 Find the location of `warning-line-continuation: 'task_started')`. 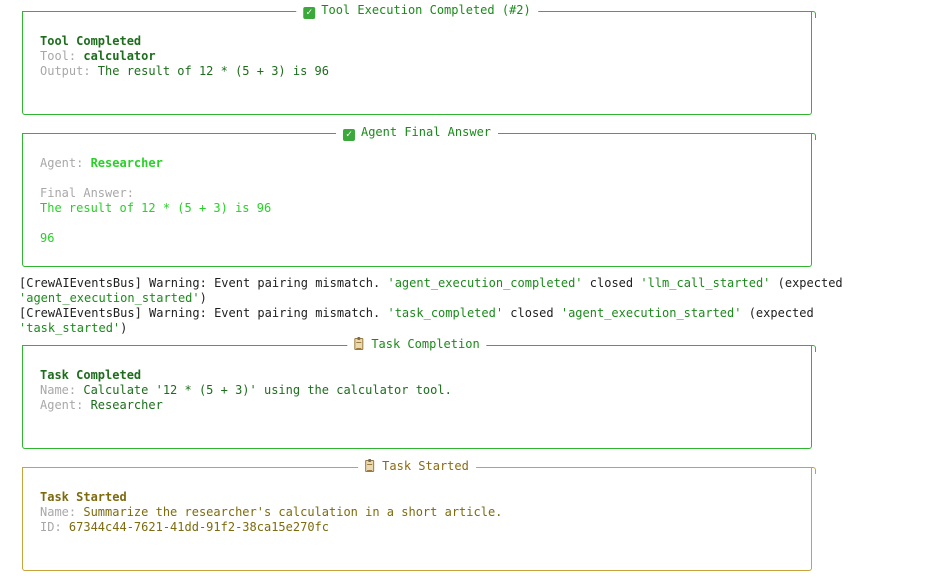

warning-line-continuation: 'task_started') is located at coordinates (73, 328).